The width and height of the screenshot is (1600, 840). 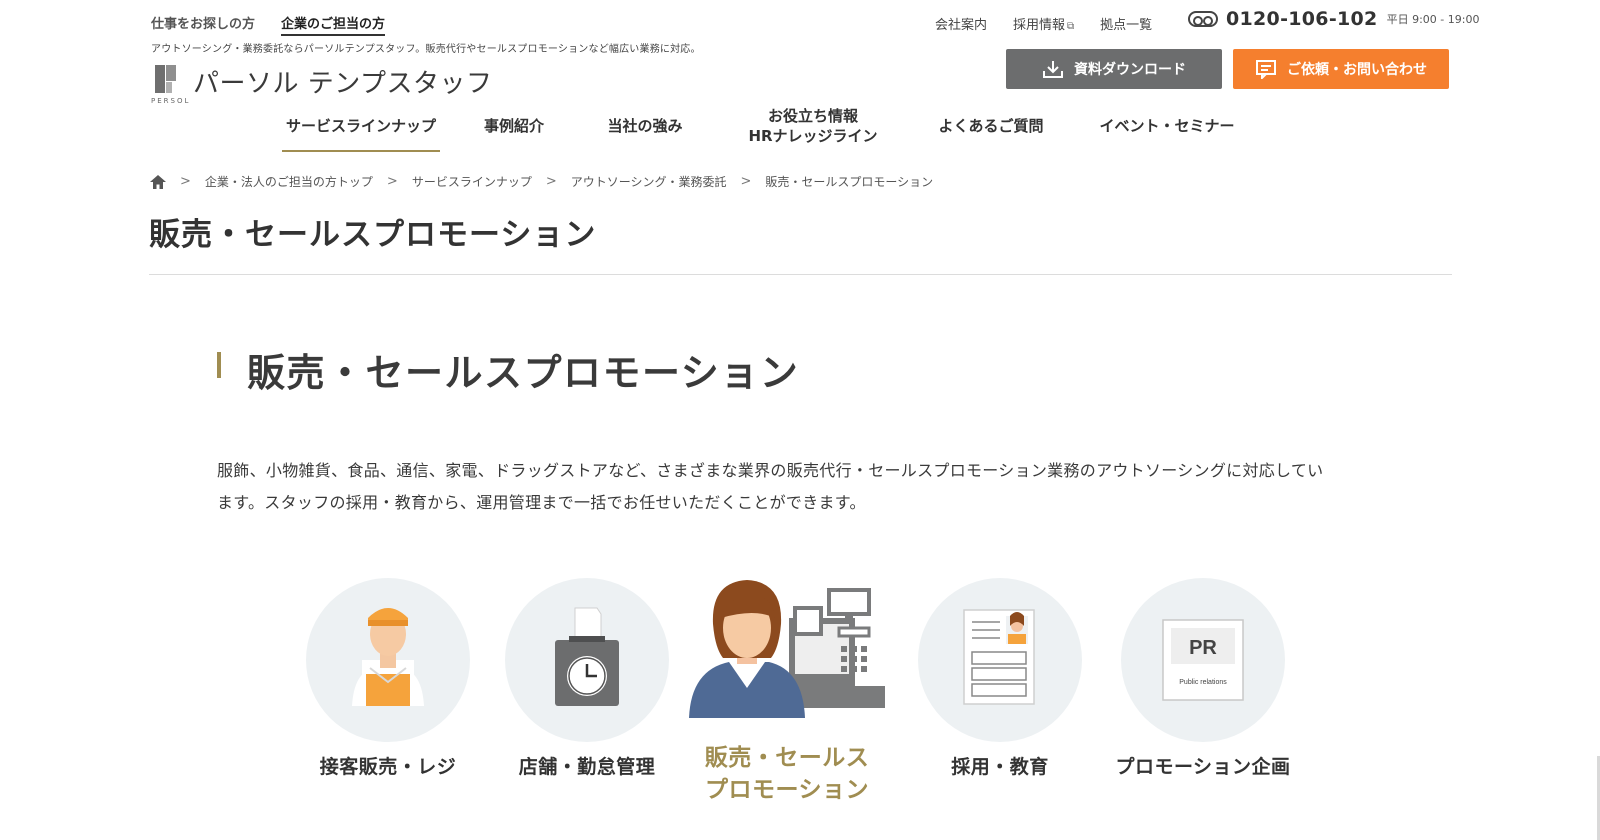 What do you see at coordinates (1357, 70) in the screenshot?
I see `contact-button-label: ご依頼・お問い合わせ` at bounding box center [1357, 70].